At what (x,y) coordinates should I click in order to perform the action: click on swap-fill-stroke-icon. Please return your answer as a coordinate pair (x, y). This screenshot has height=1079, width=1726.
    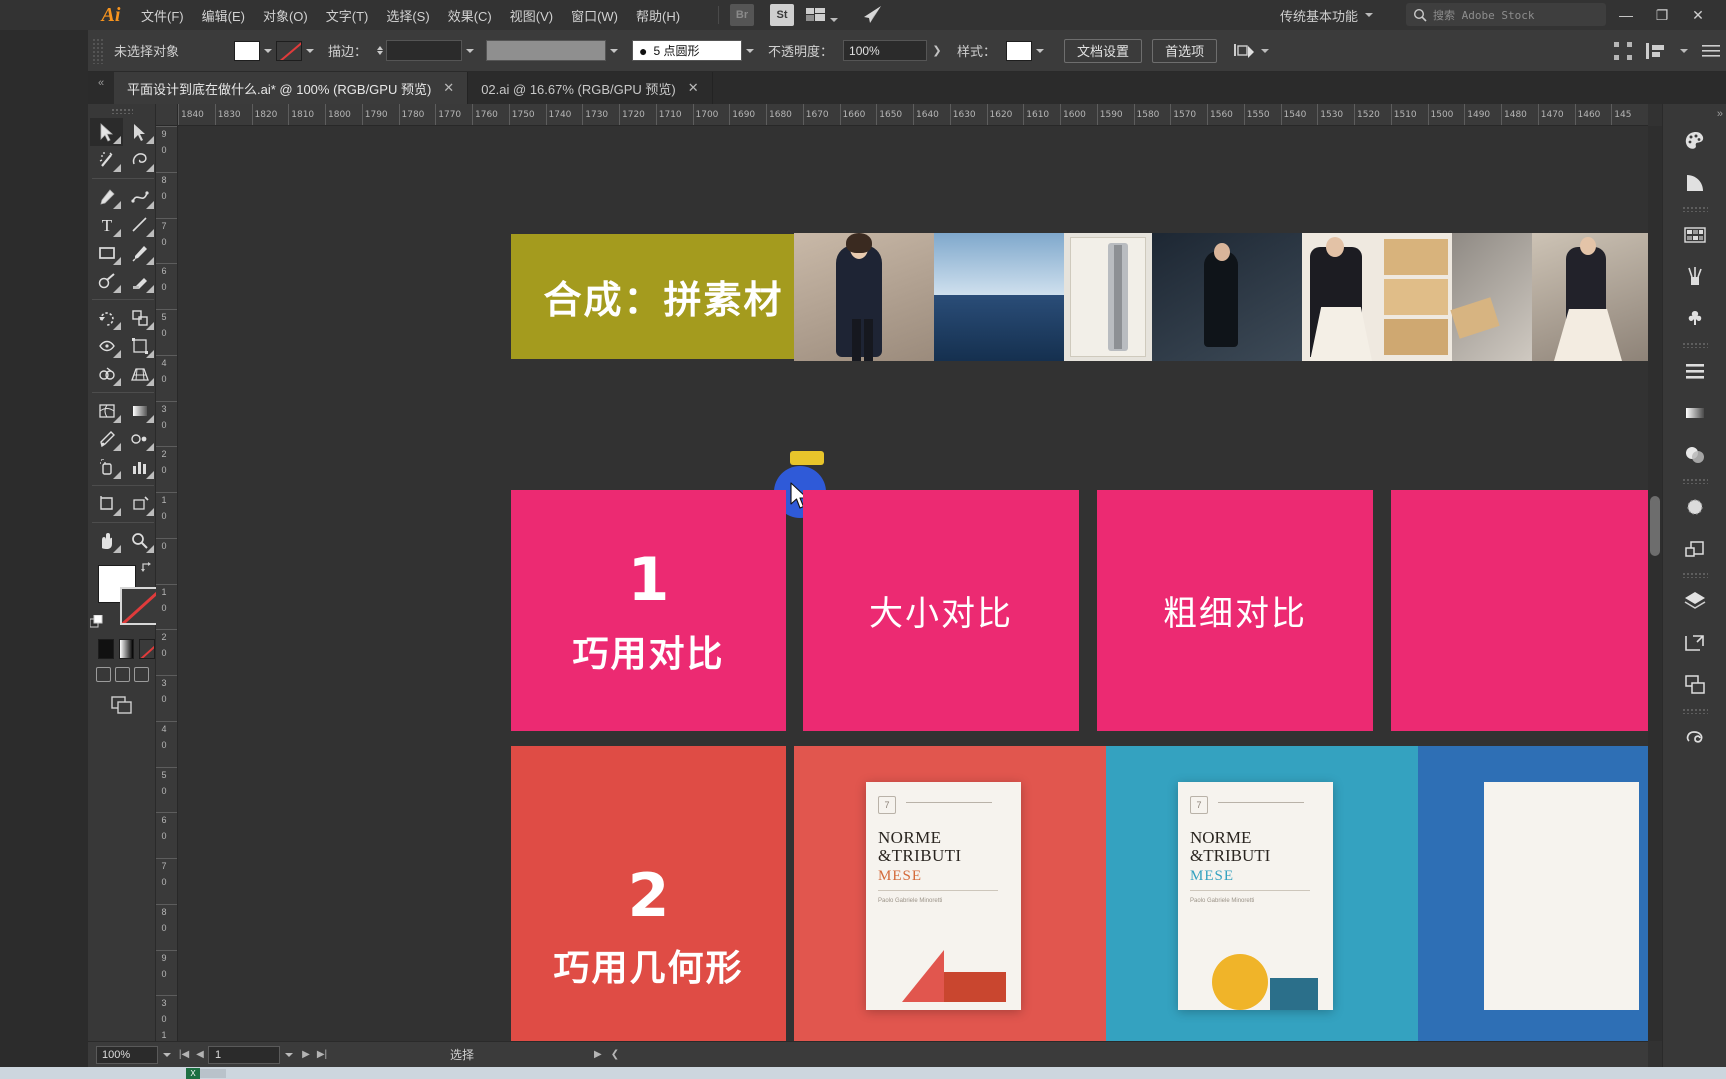
    Looking at the image, I should click on (147, 568).